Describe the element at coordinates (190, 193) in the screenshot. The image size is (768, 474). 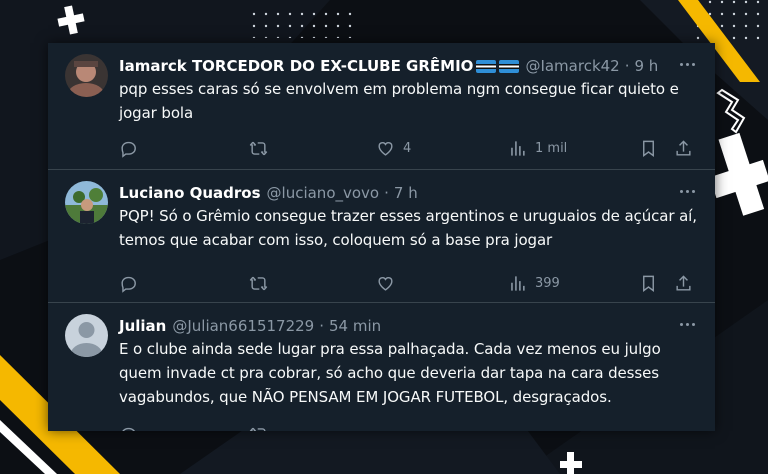
I see `author-name: Luciano Quadros` at that location.